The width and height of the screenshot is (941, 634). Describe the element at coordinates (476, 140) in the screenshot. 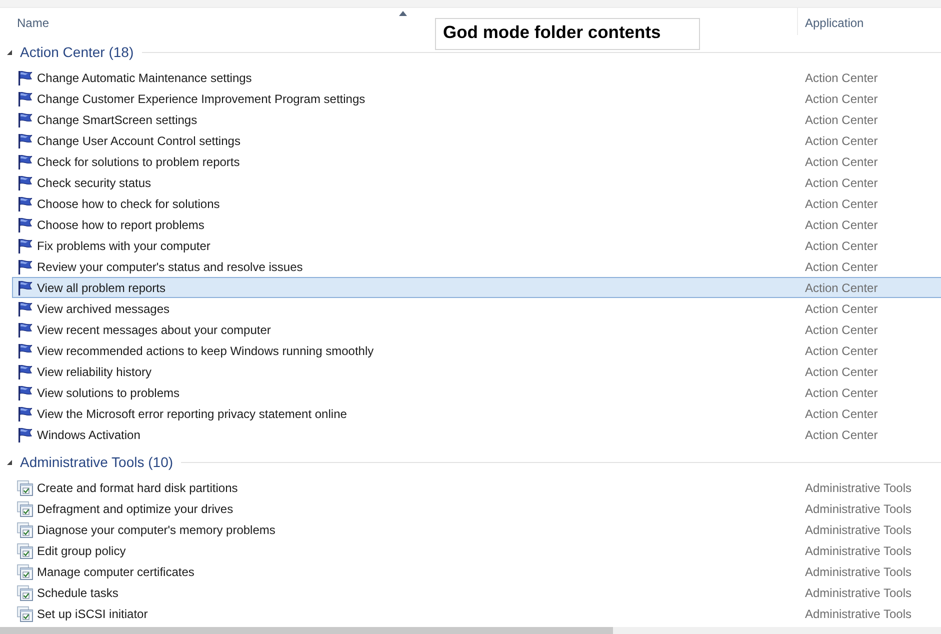

I see `list-row: Change User Account Control settings Action Center` at that location.